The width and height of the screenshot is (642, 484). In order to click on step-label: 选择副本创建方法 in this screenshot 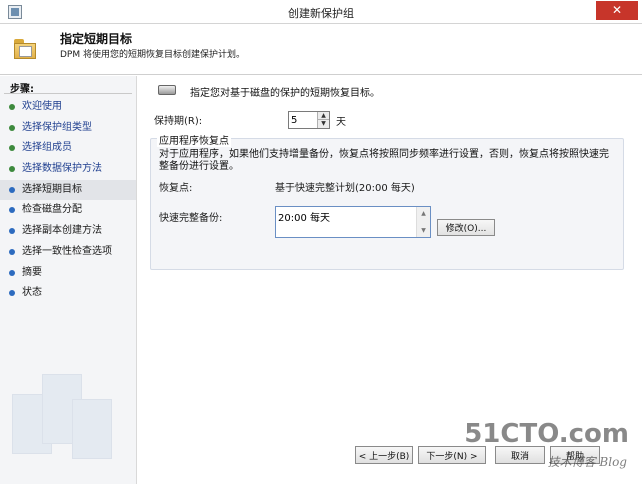, I will do `click(62, 231)`.